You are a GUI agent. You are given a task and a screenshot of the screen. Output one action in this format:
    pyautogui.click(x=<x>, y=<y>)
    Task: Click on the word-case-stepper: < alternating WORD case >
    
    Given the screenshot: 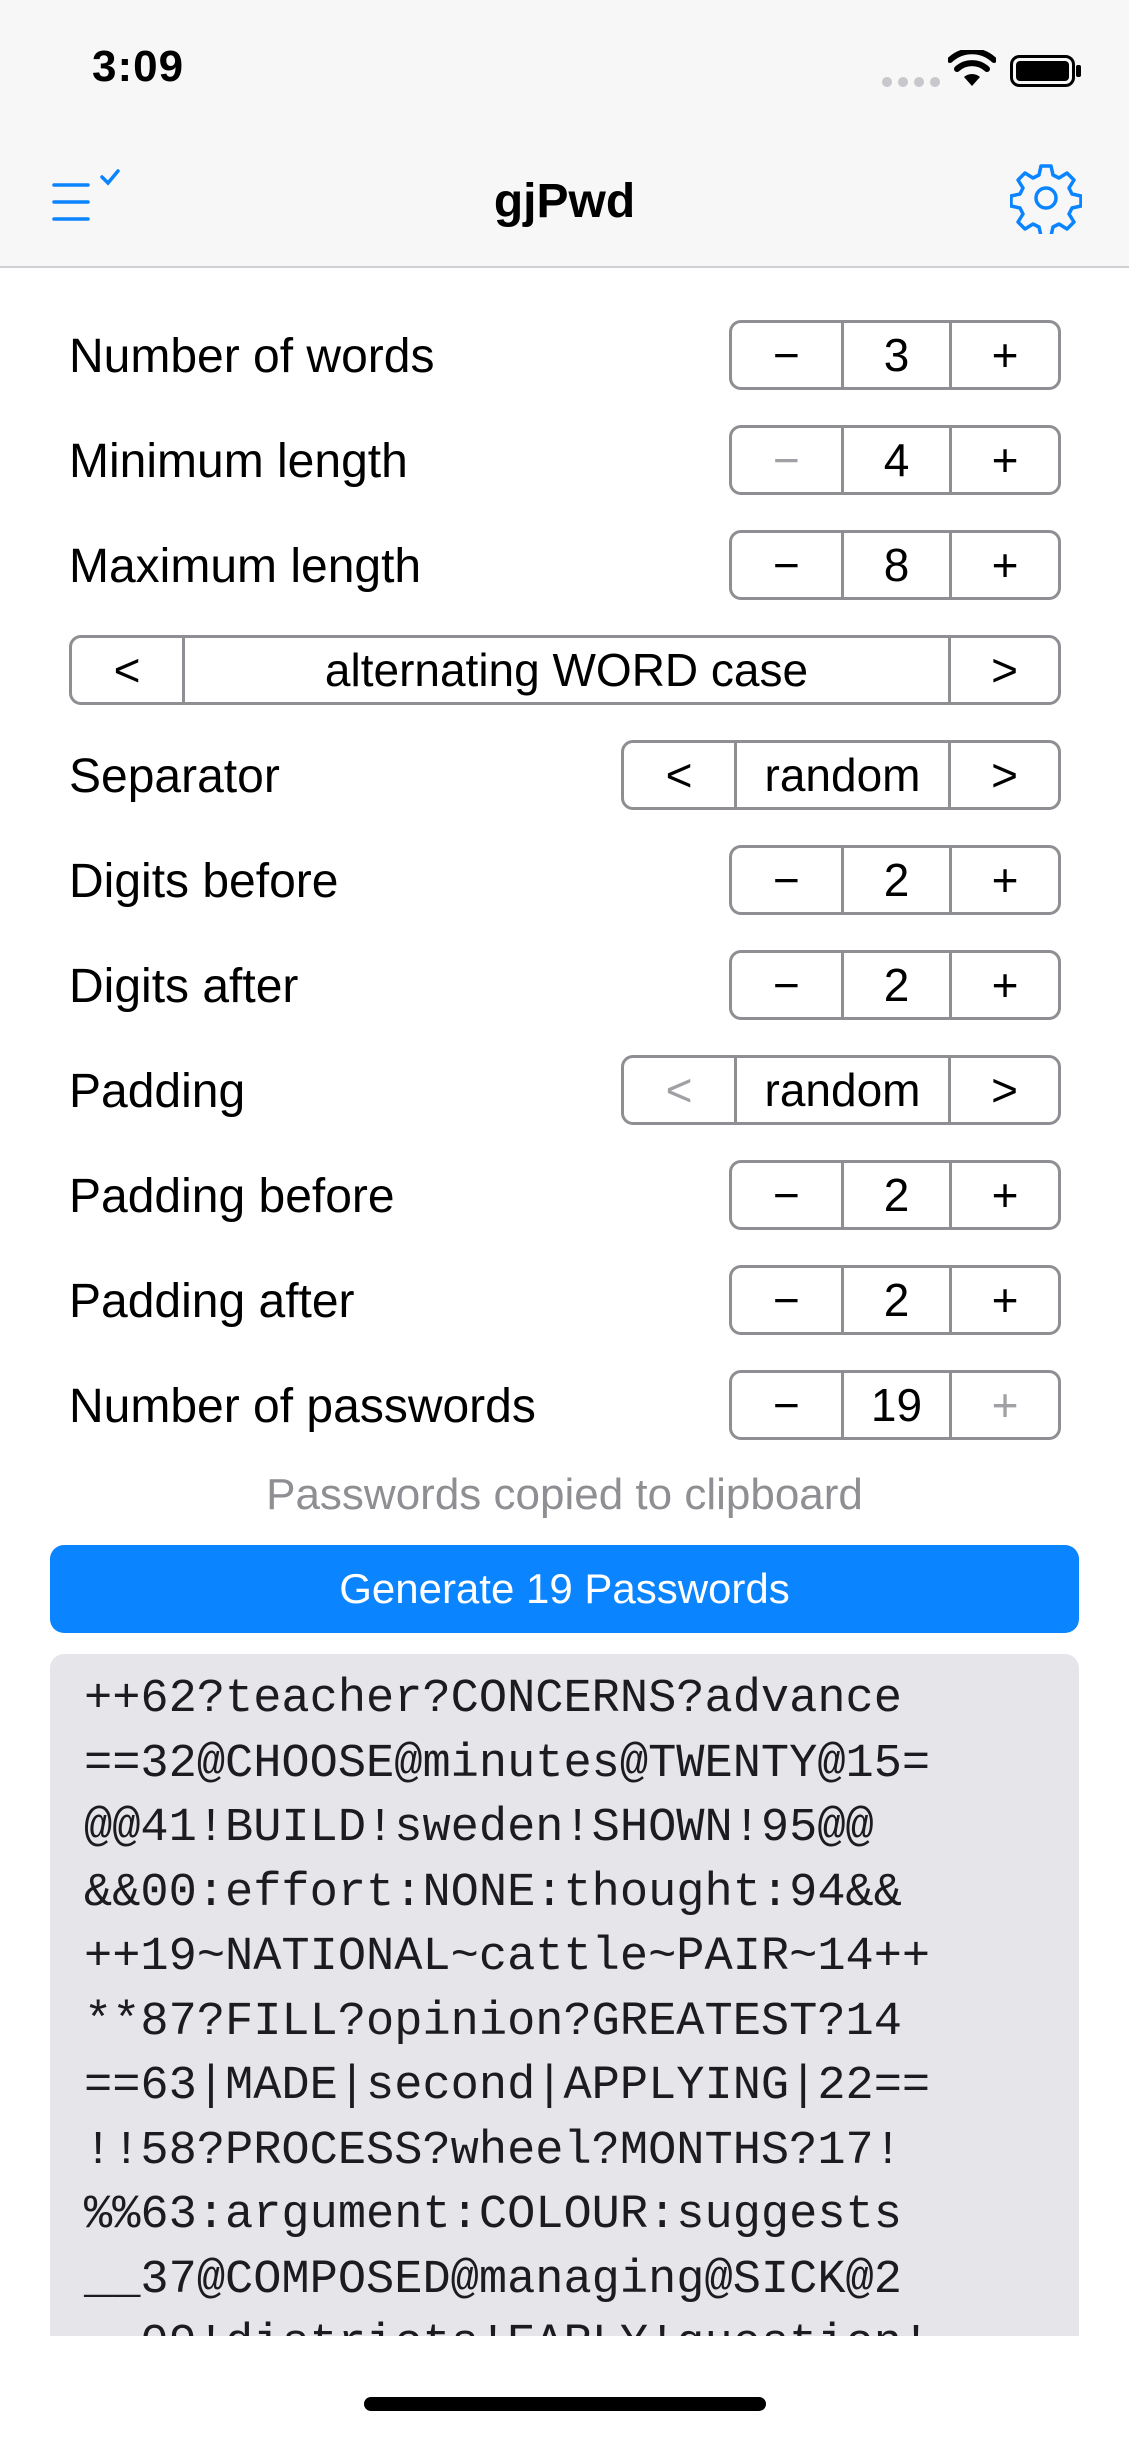 What is the action you would take?
    pyautogui.click(x=565, y=670)
    